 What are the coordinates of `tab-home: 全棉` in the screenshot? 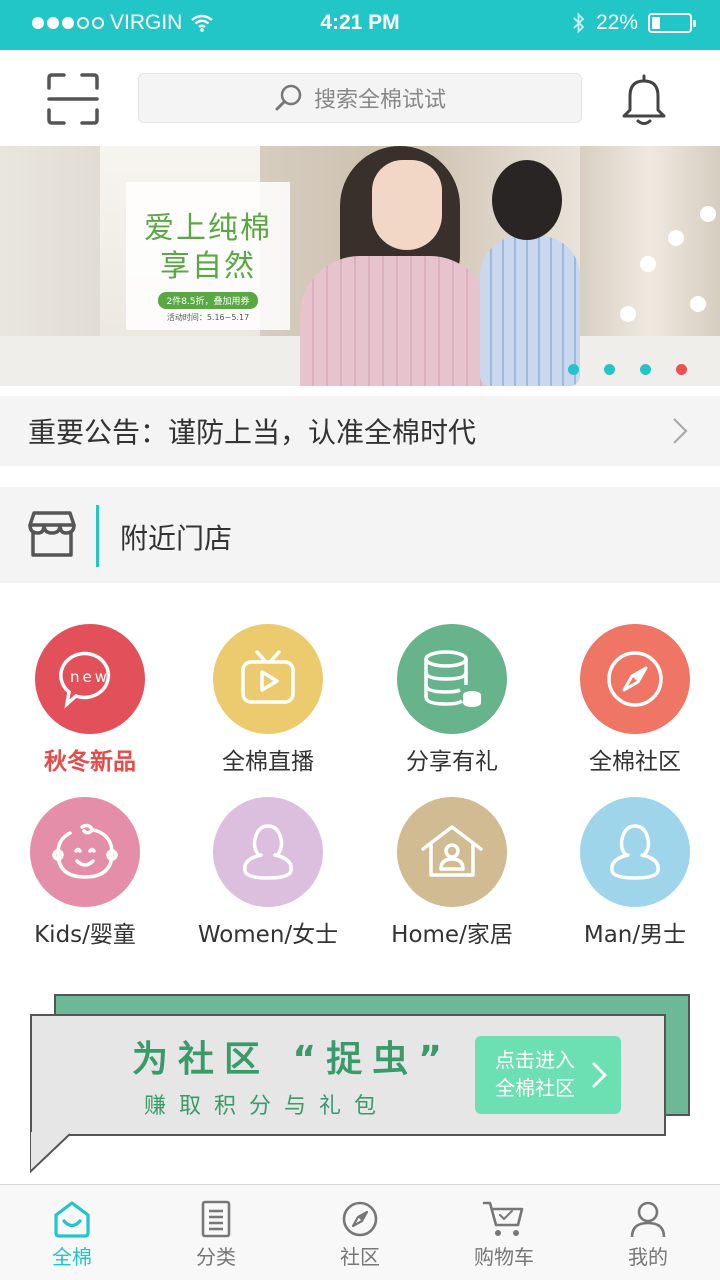 It's located at (72, 1232).